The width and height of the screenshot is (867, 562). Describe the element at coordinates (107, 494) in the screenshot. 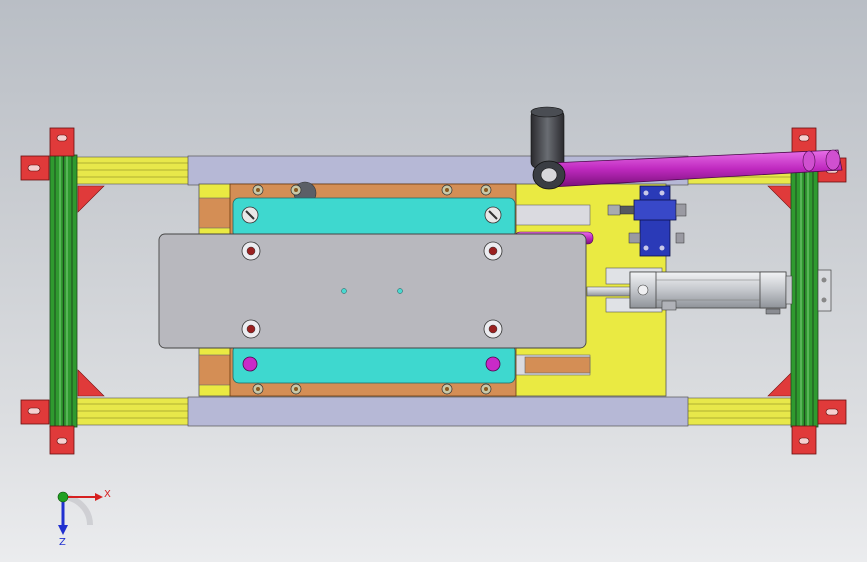

I see `axis-x-label: X` at that location.